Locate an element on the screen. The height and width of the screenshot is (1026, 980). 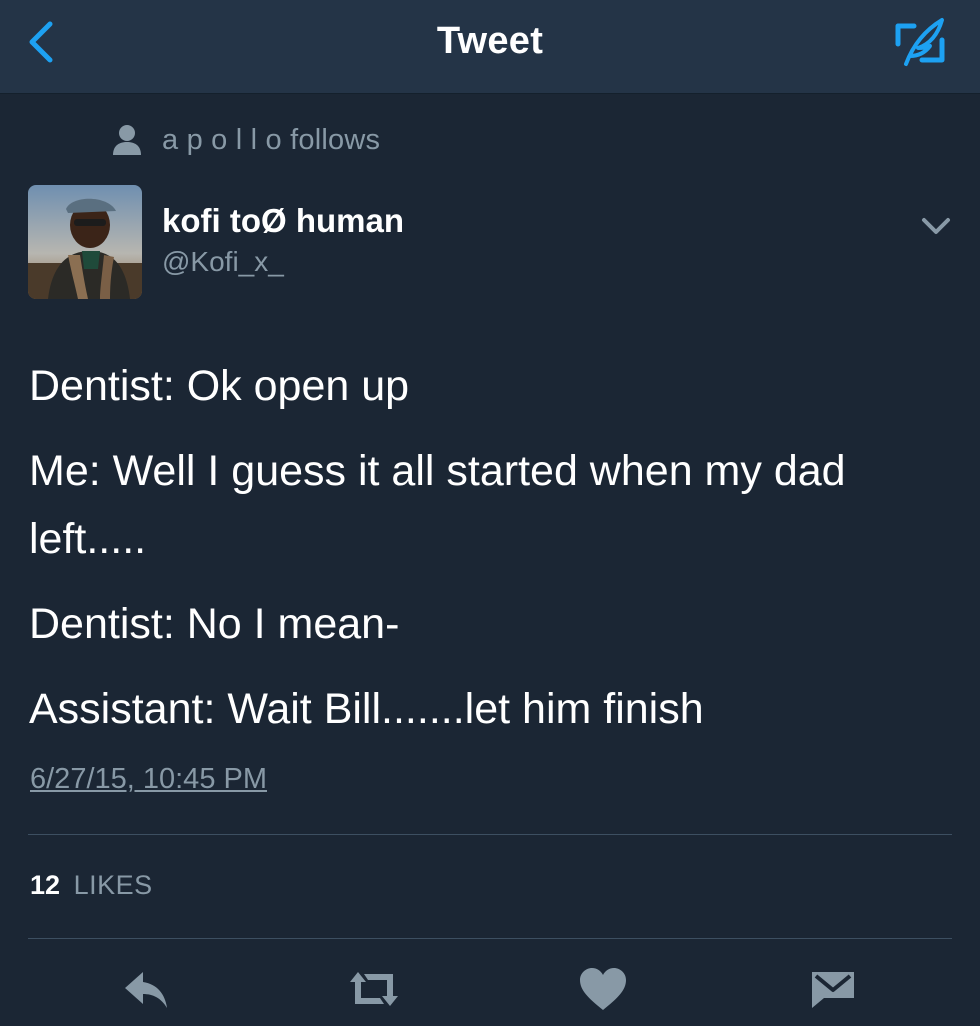
likes-count: 12 is located at coordinates (45, 885).